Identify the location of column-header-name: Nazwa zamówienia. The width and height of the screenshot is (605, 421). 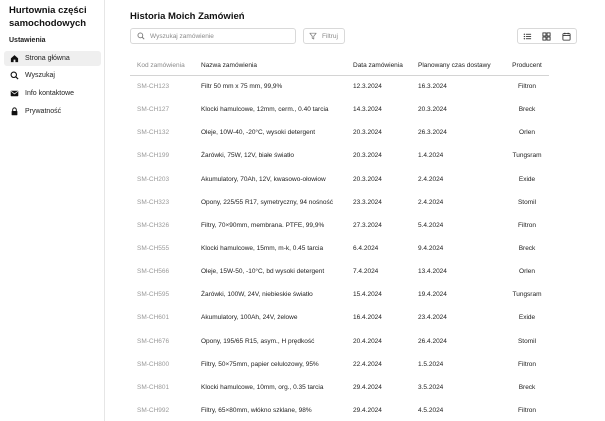
(270, 66).